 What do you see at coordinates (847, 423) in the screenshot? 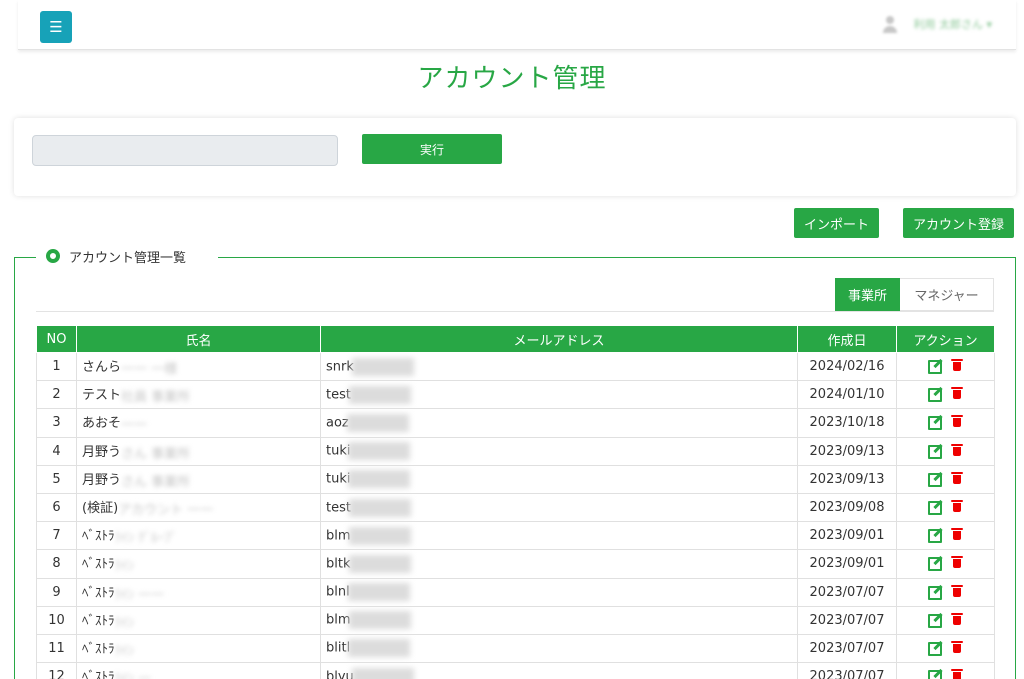
I see `cell-created: 2023/10/18` at bounding box center [847, 423].